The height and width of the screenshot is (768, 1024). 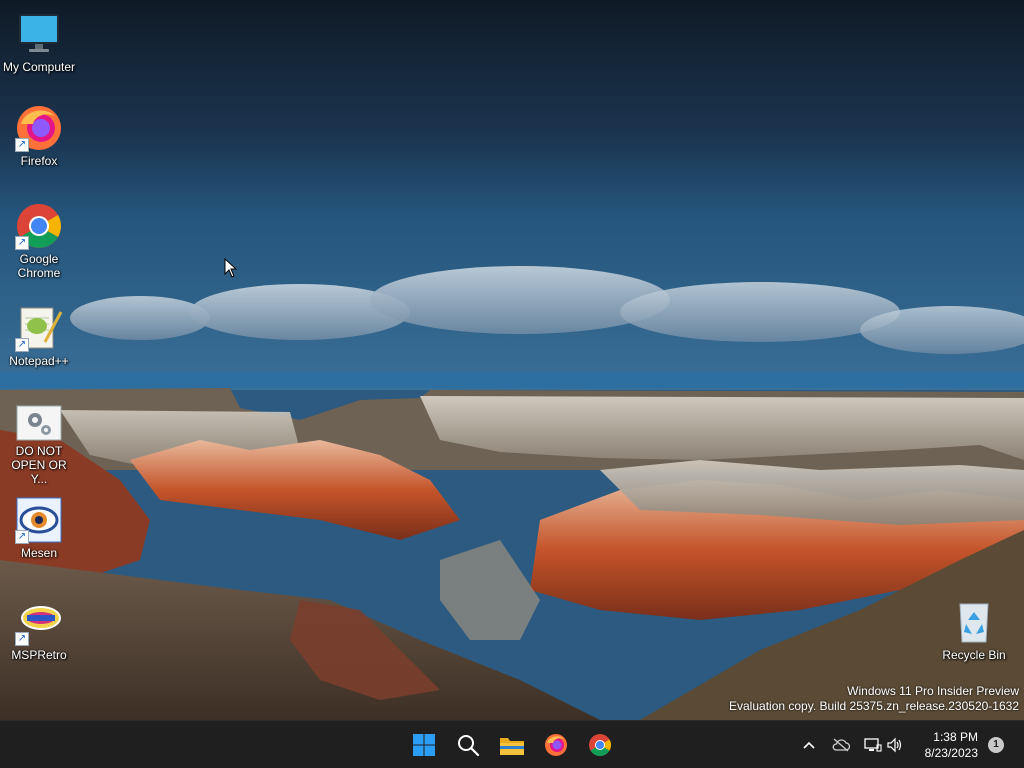 I want to click on clock-time: 1:38 PM, so click(x=955, y=737).